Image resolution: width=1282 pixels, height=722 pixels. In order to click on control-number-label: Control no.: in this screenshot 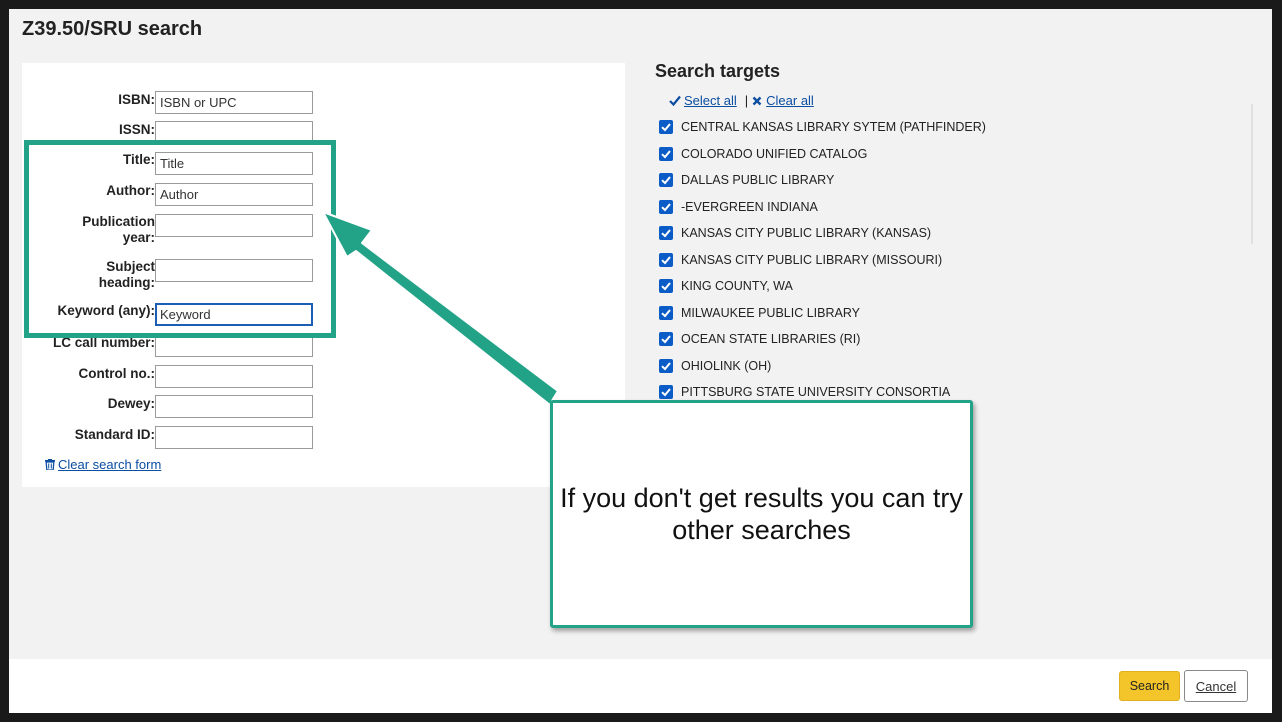, I will do `click(116, 373)`.